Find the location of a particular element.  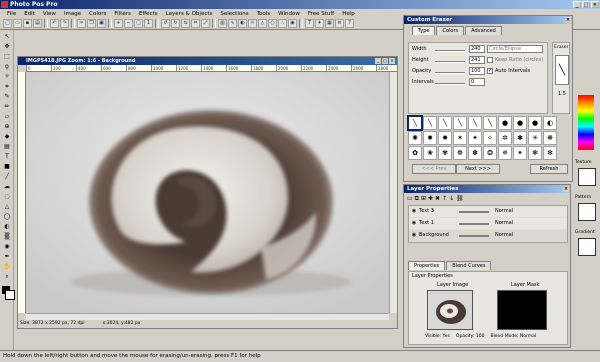

brush-tip: ✵ is located at coordinates (505, 153).